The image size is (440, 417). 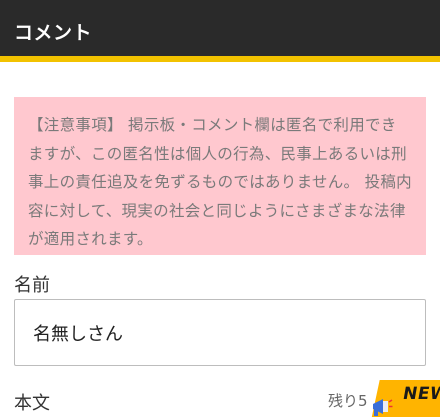 I want to click on new-badge-label: NEW, so click(x=420, y=394).